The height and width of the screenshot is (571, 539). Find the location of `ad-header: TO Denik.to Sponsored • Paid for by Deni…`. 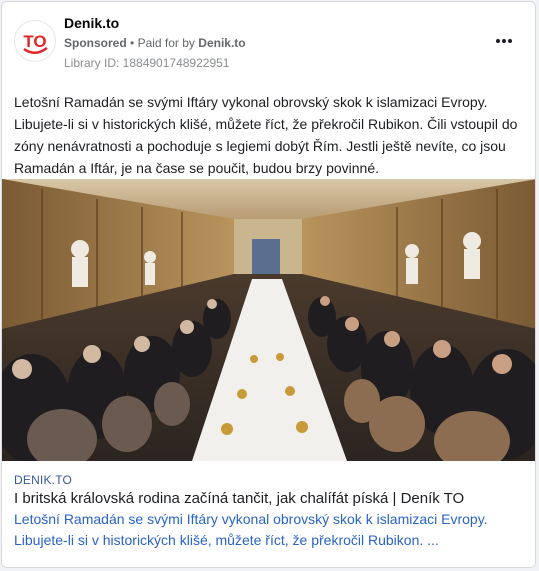

ad-header: TO Denik.to Sponsored • Paid for by Deni… is located at coordinates (268, 42).